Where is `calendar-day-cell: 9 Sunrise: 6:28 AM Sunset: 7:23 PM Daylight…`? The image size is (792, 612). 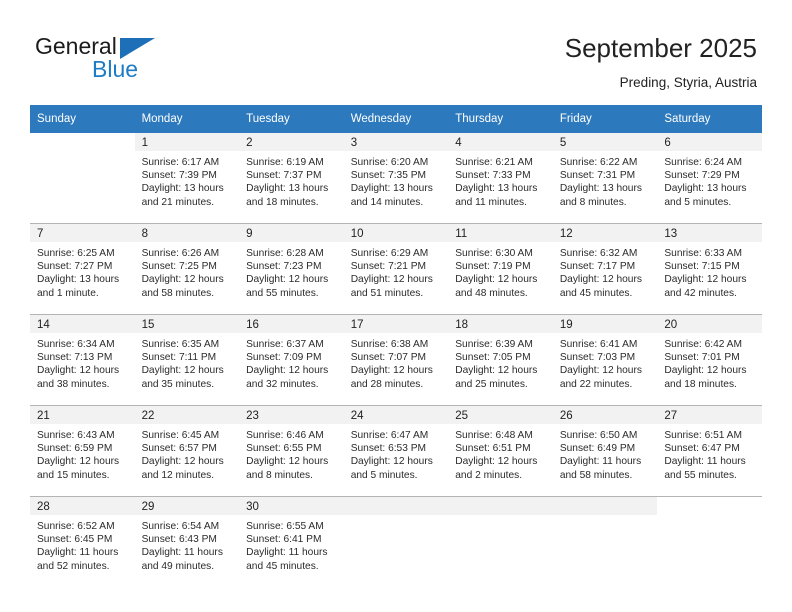 calendar-day-cell: 9 Sunrise: 6:28 AM Sunset: 7:23 PM Daylight… is located at coordinates (291, 269).